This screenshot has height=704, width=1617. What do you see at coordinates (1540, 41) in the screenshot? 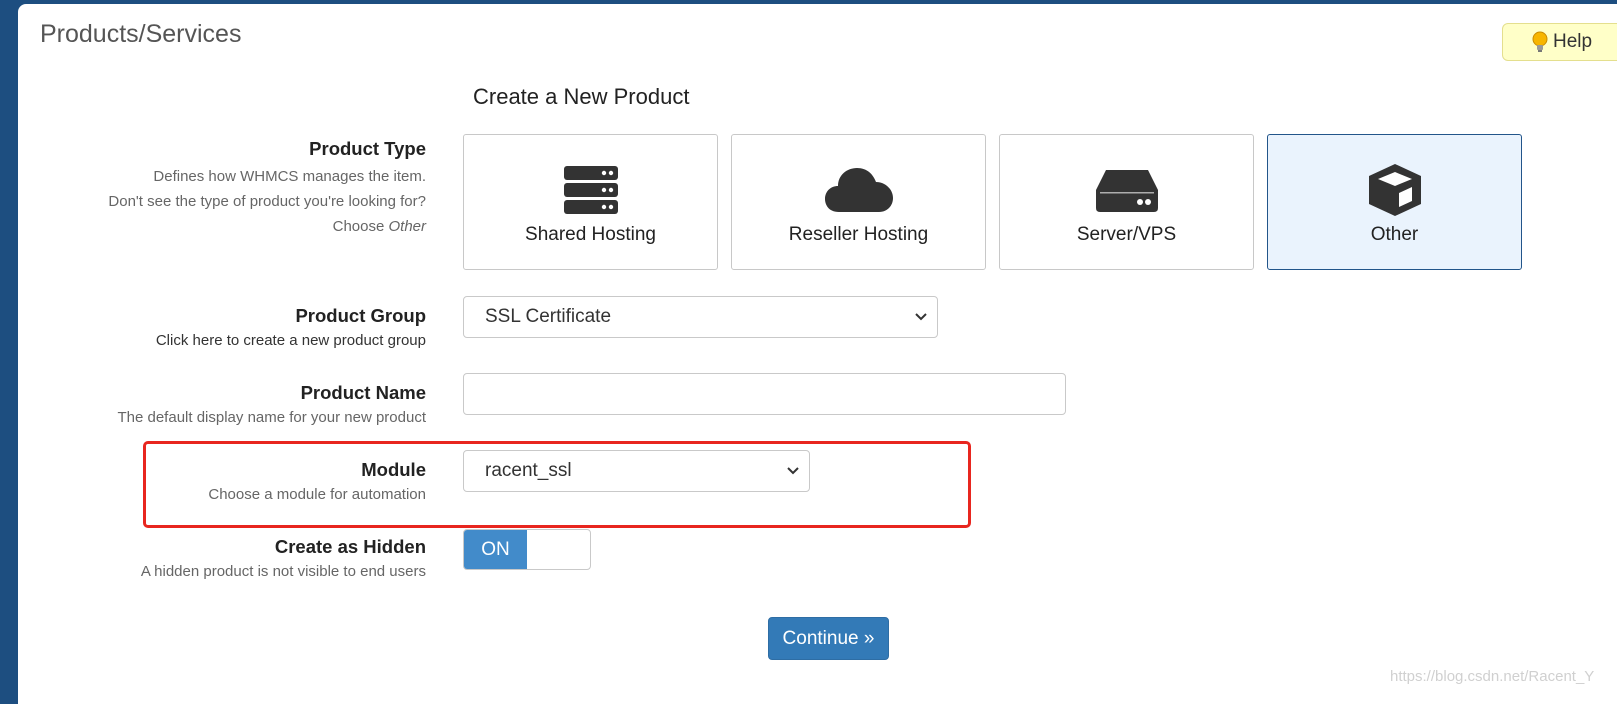
I see `lightbulb-icon` at bounding box center [1540, 41].